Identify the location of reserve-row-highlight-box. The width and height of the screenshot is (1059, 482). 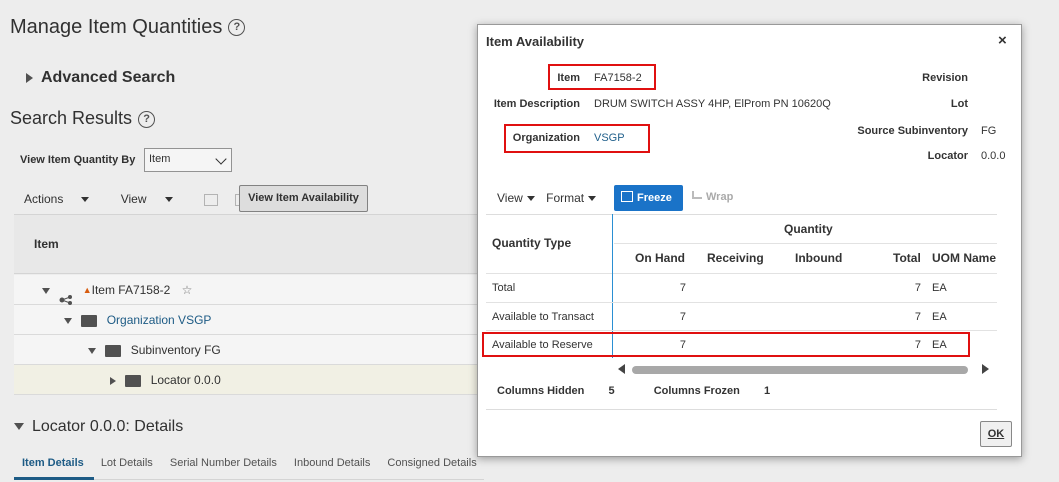
(726, 344).